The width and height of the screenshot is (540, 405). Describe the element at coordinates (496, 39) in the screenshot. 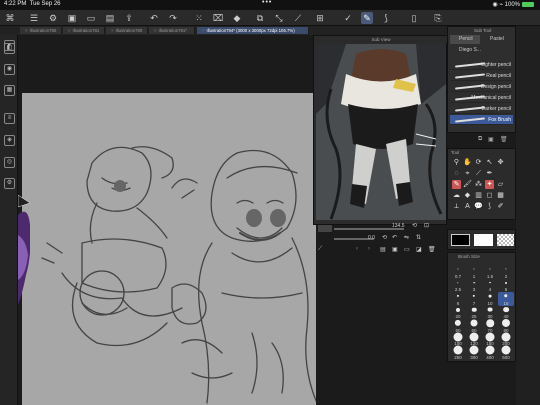

I see `tab-pastel: Pastel` at that location.